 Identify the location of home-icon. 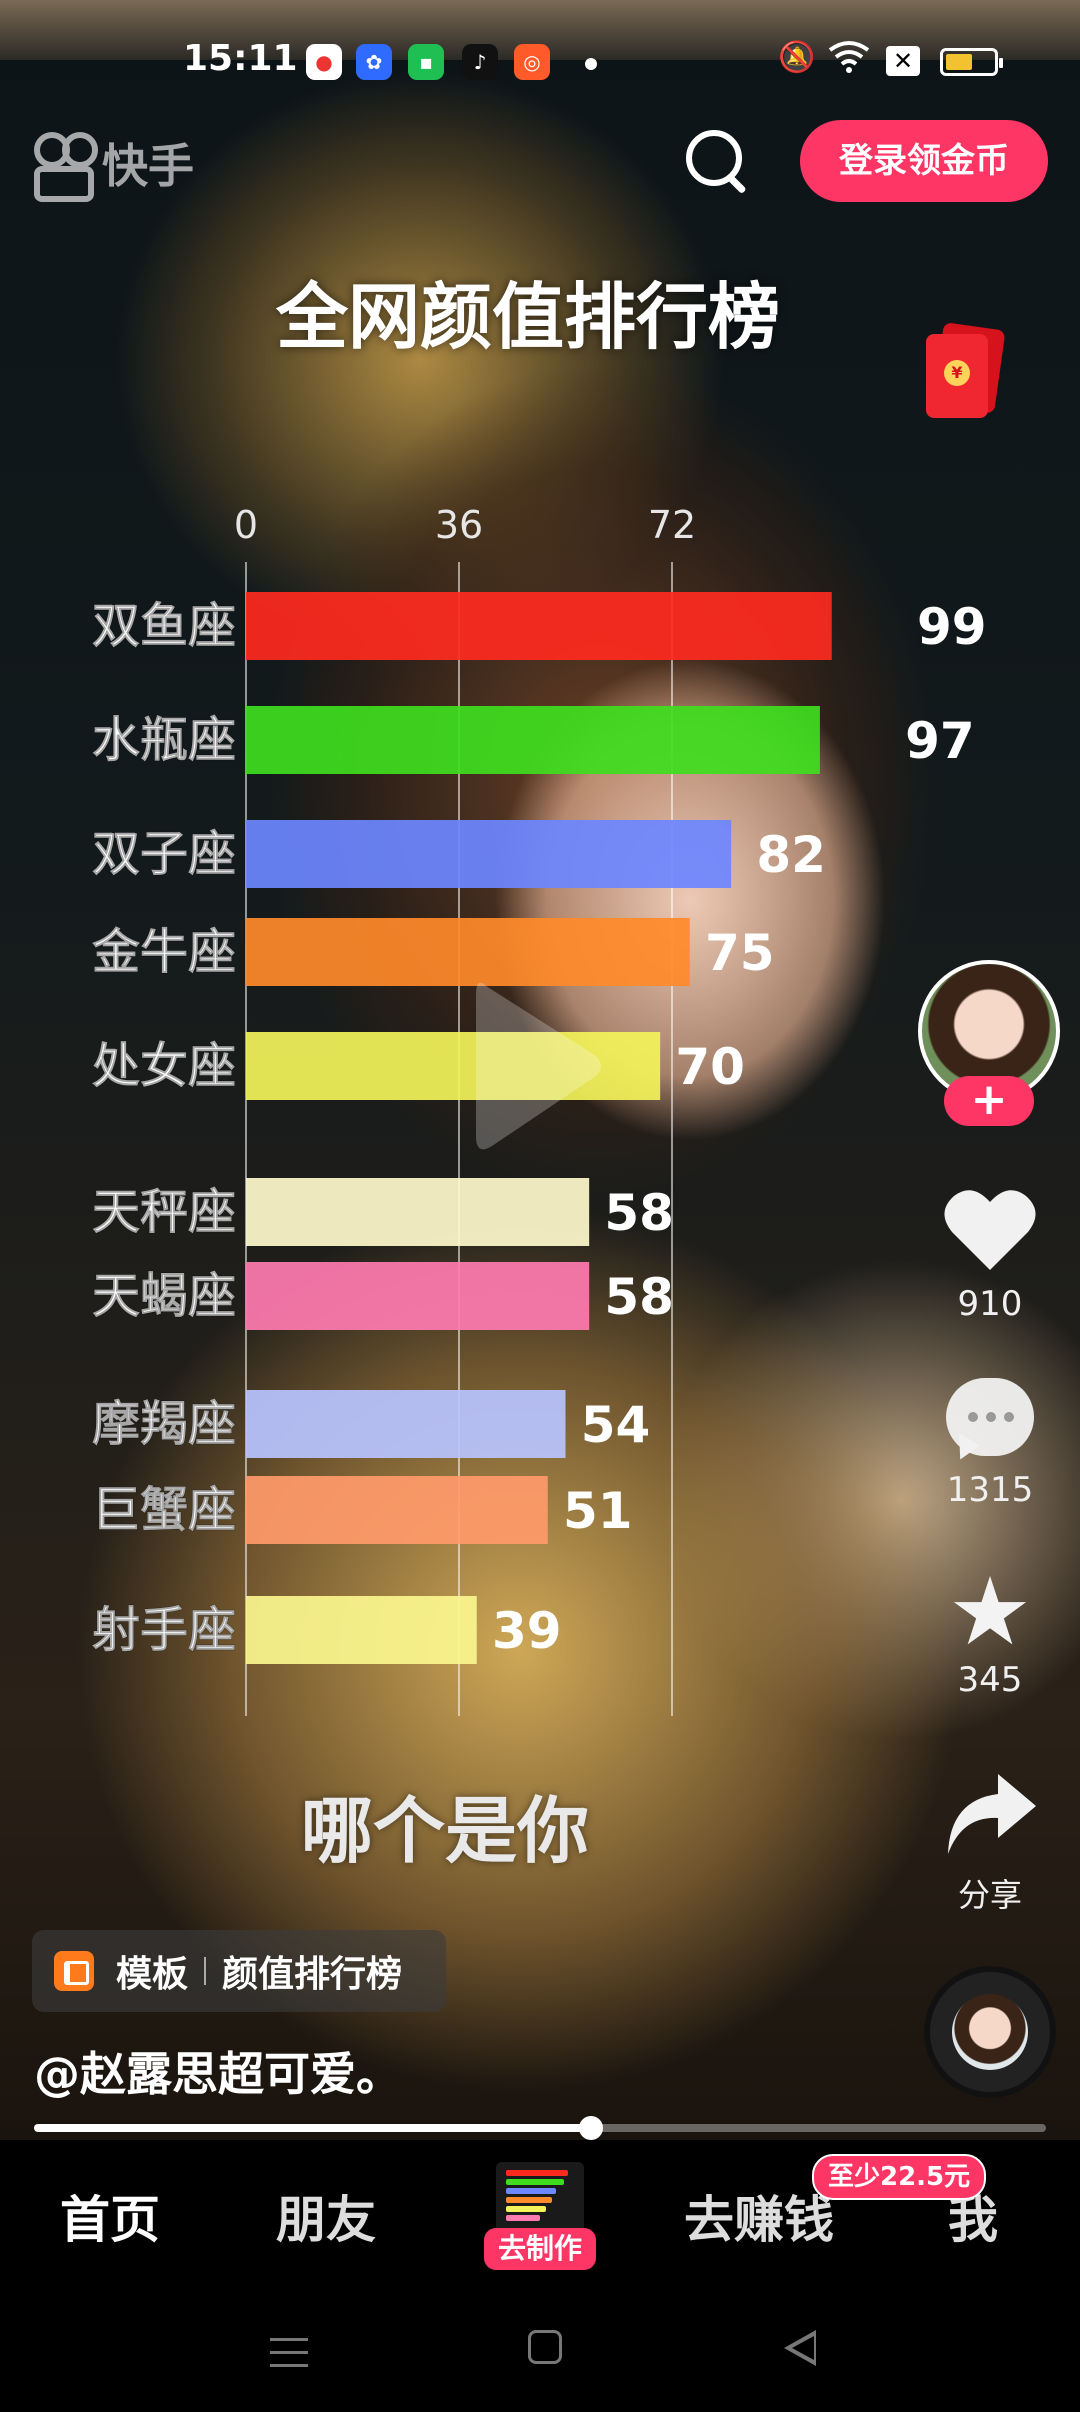
(545, 2347).